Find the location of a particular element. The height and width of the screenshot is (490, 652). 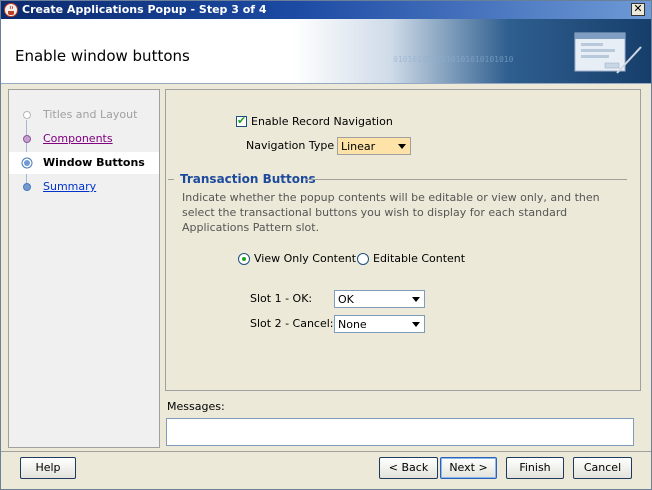

section-rule-right is located at coordinates (466, 179).